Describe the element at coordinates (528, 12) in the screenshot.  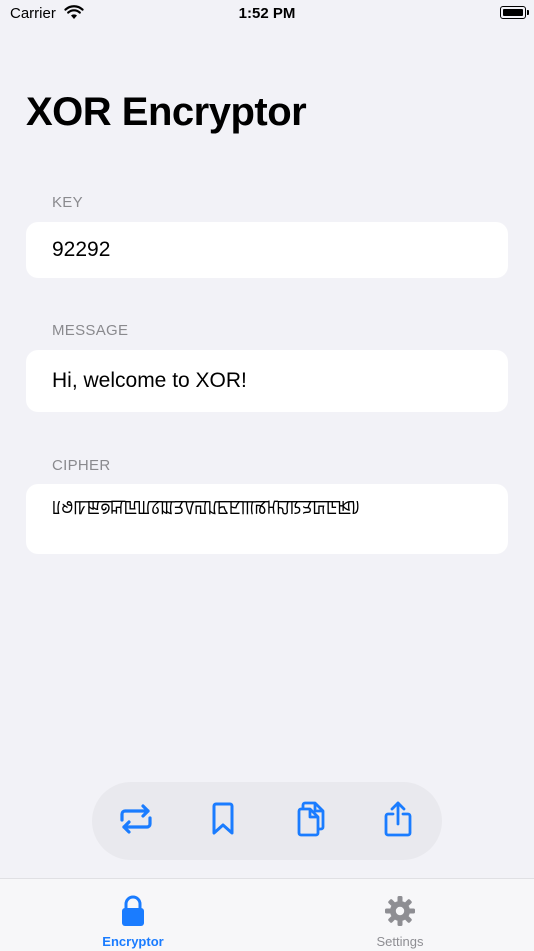
I see `battery-cap` at that location.